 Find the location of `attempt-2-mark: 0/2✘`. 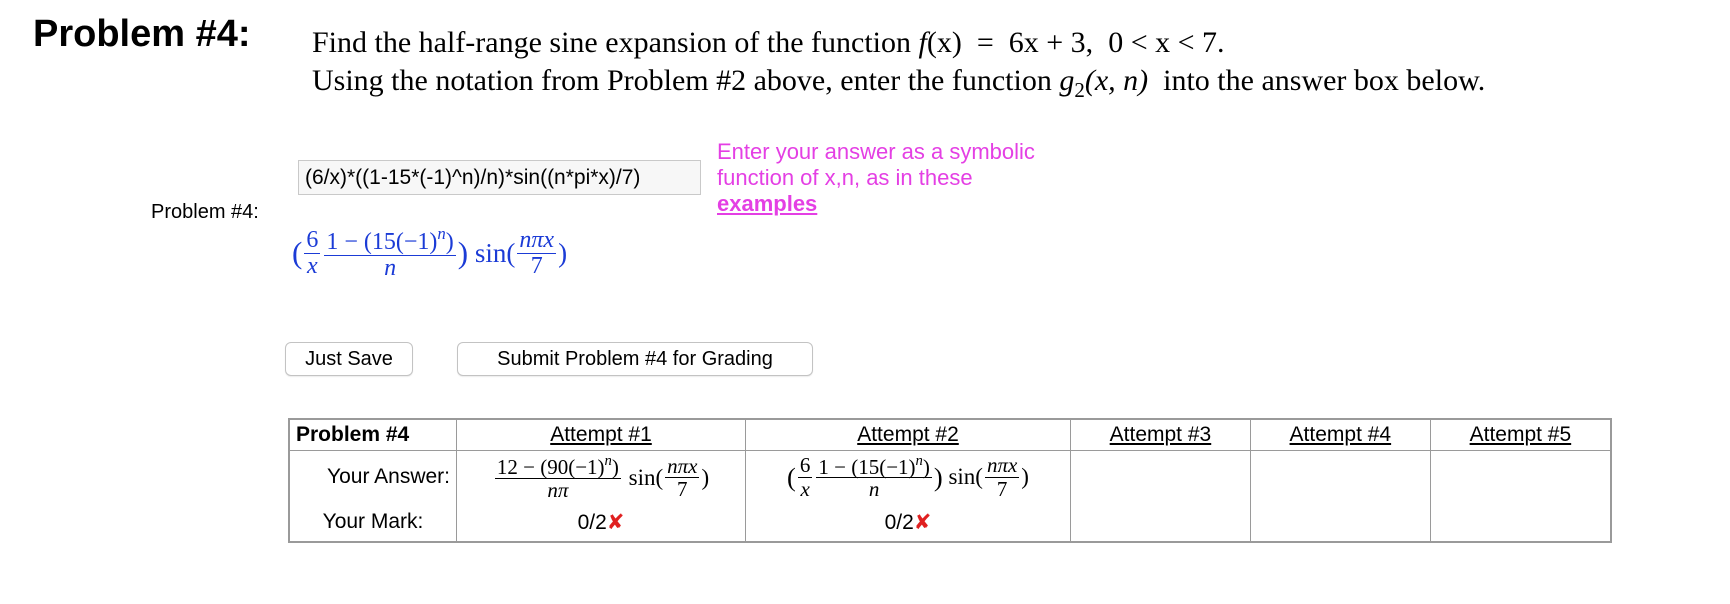

attempt-2-mark: 0/2✘ is located at coordinates (908, 523).